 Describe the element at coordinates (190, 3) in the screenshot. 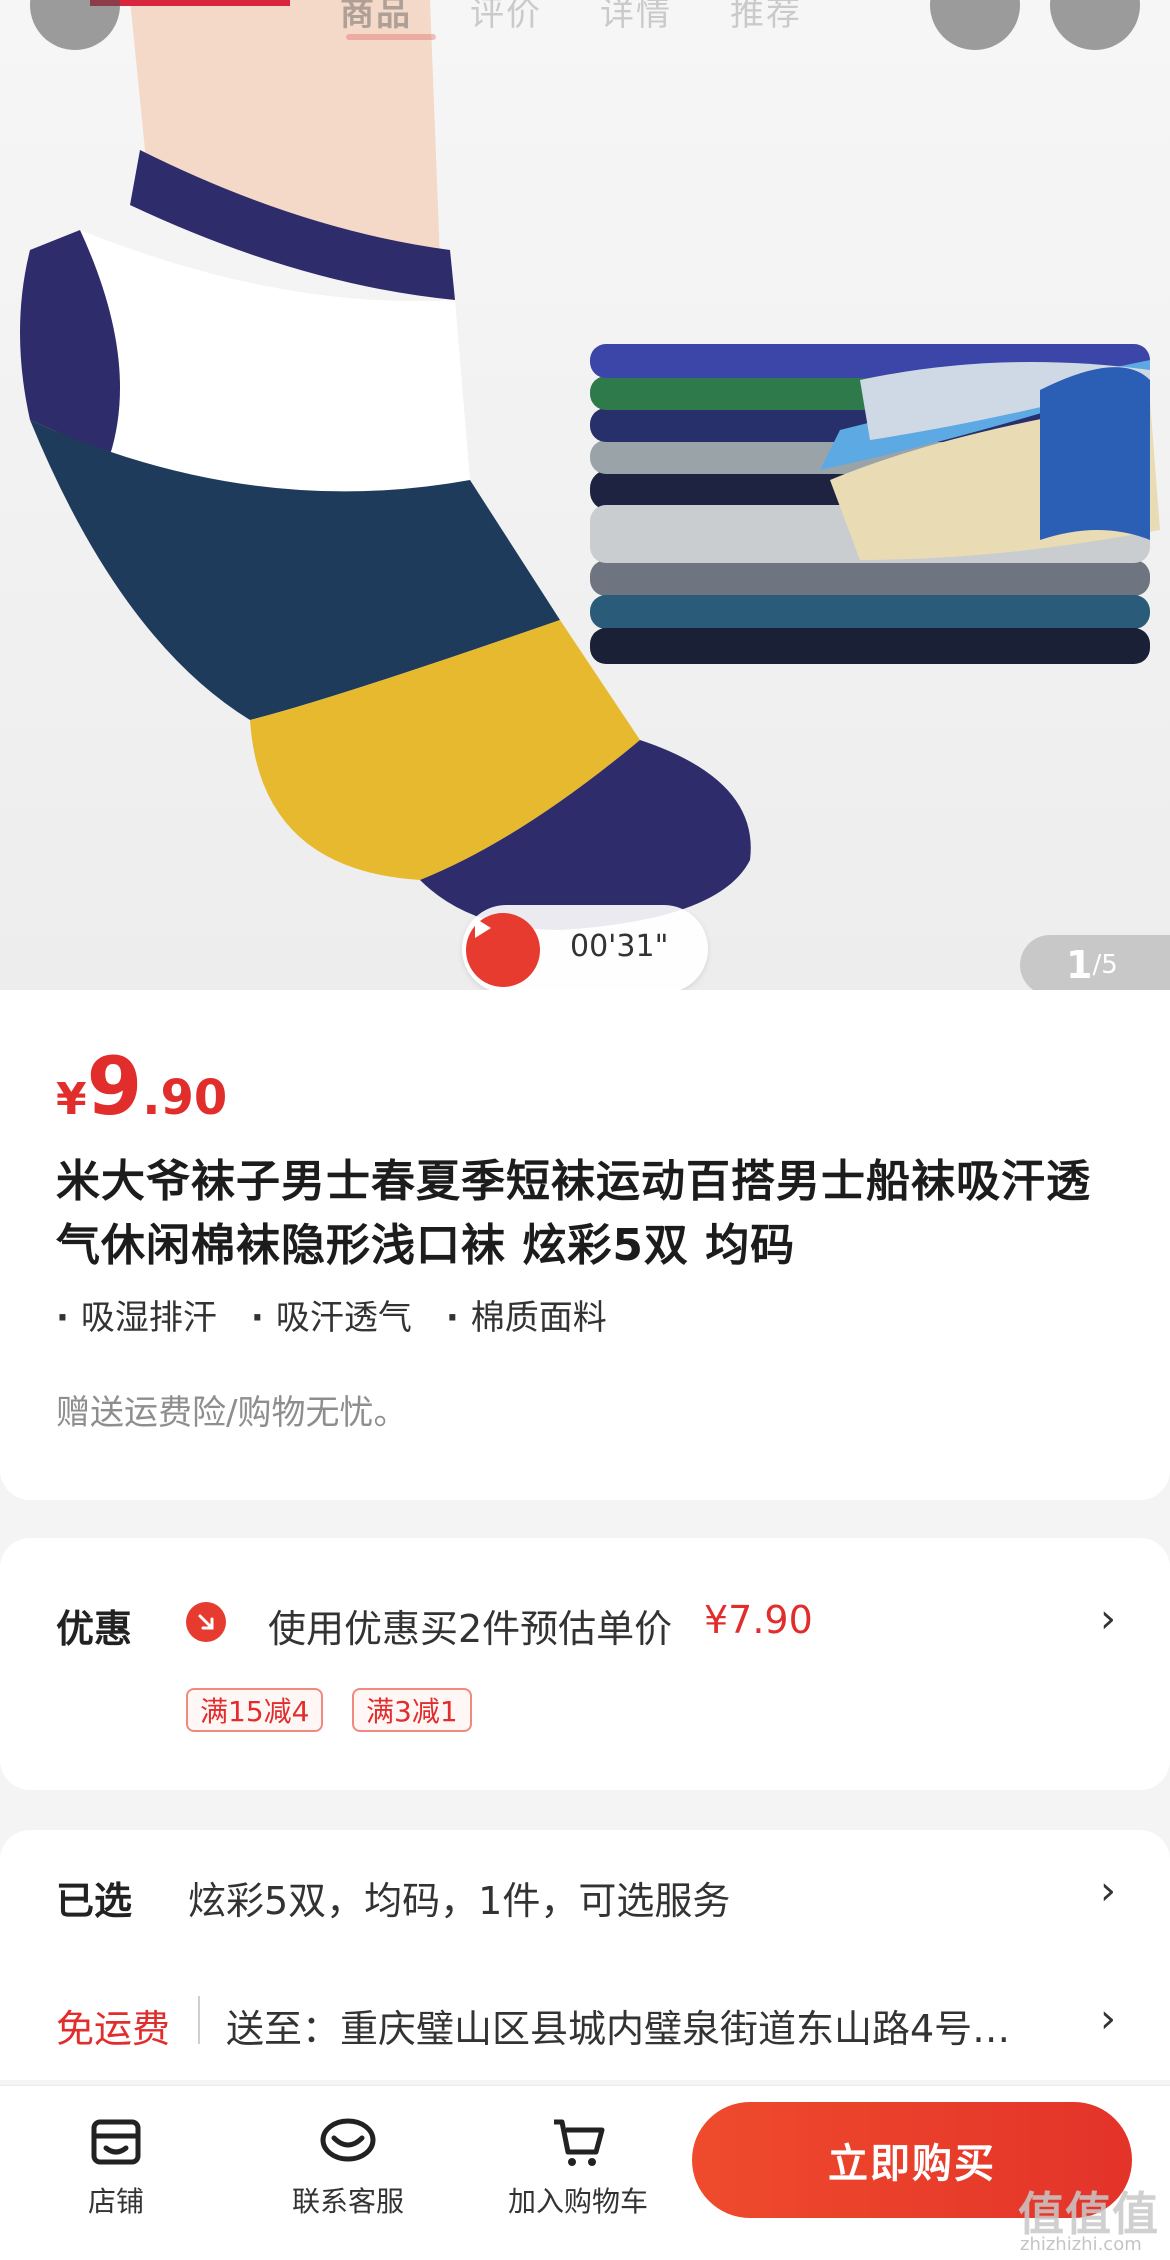

I see `status-indicator-bar` at that location.